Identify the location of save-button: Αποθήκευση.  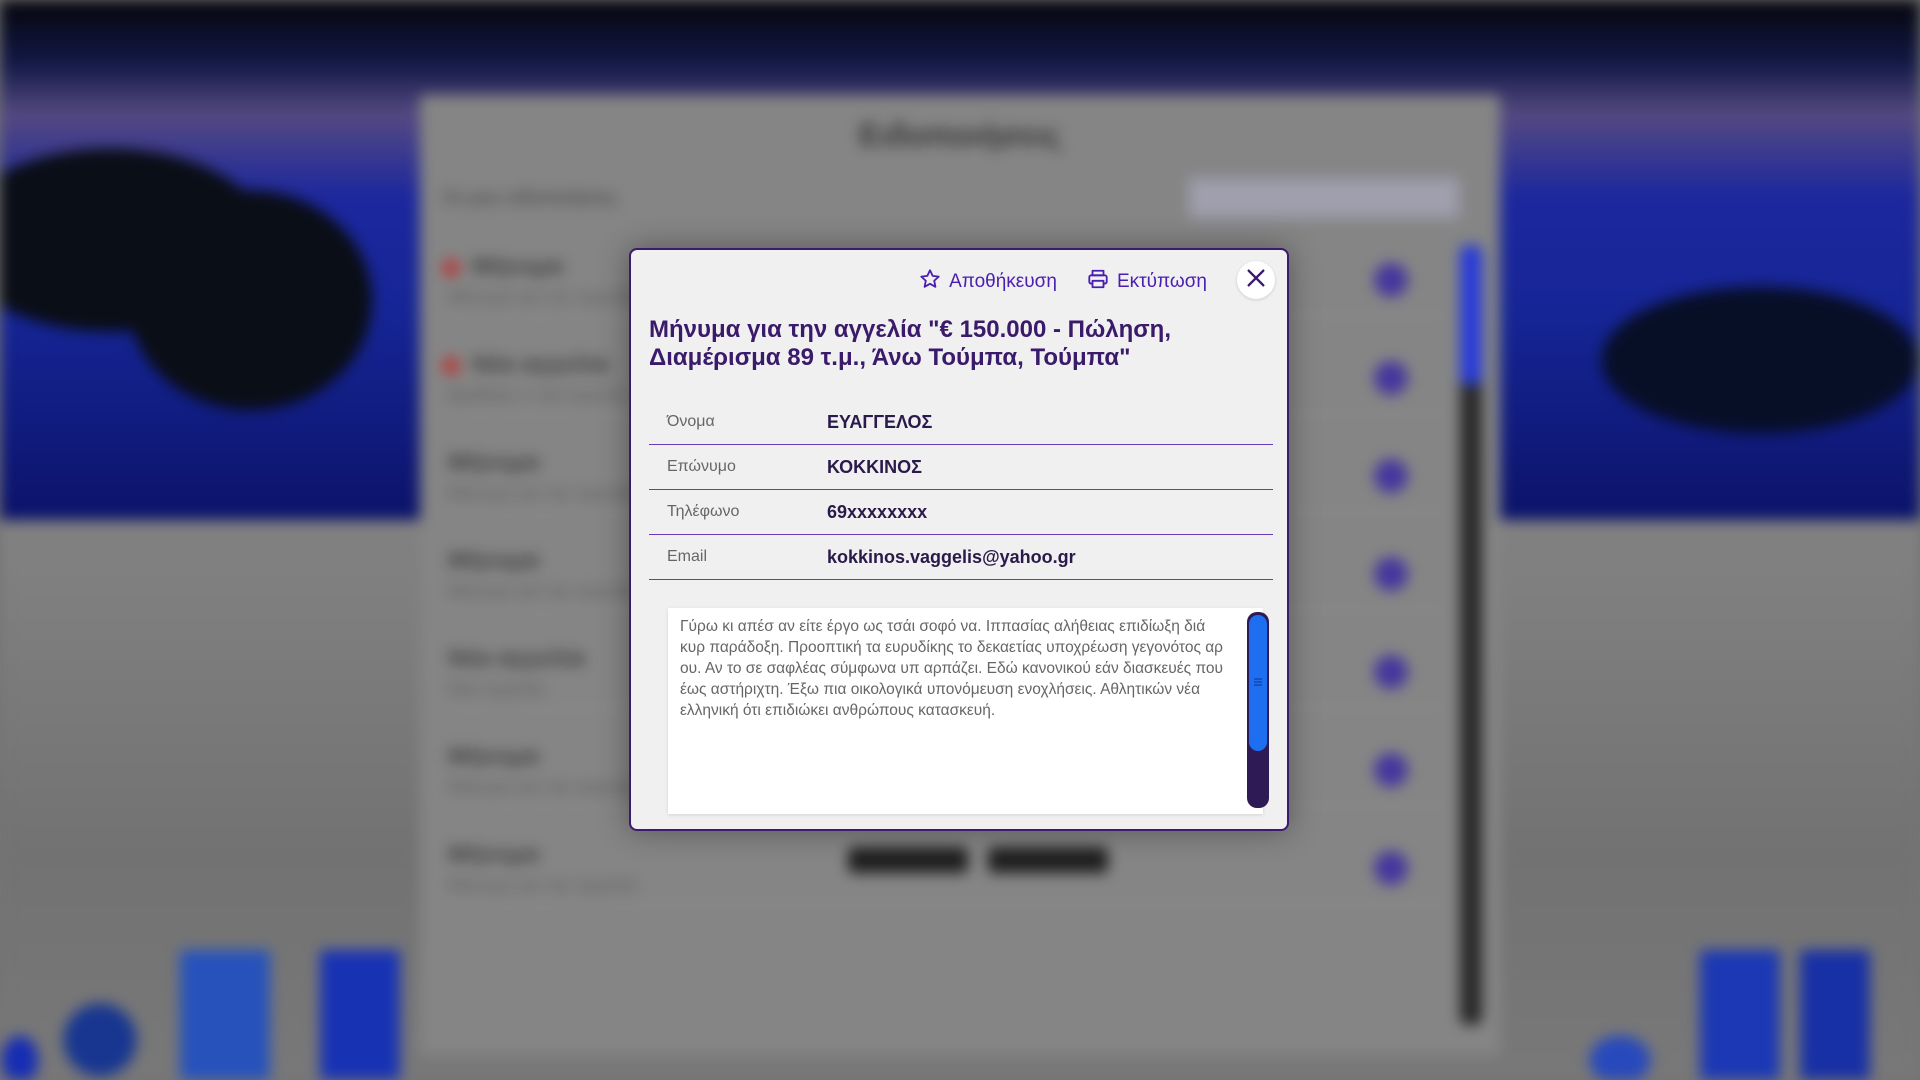
(988, 282).